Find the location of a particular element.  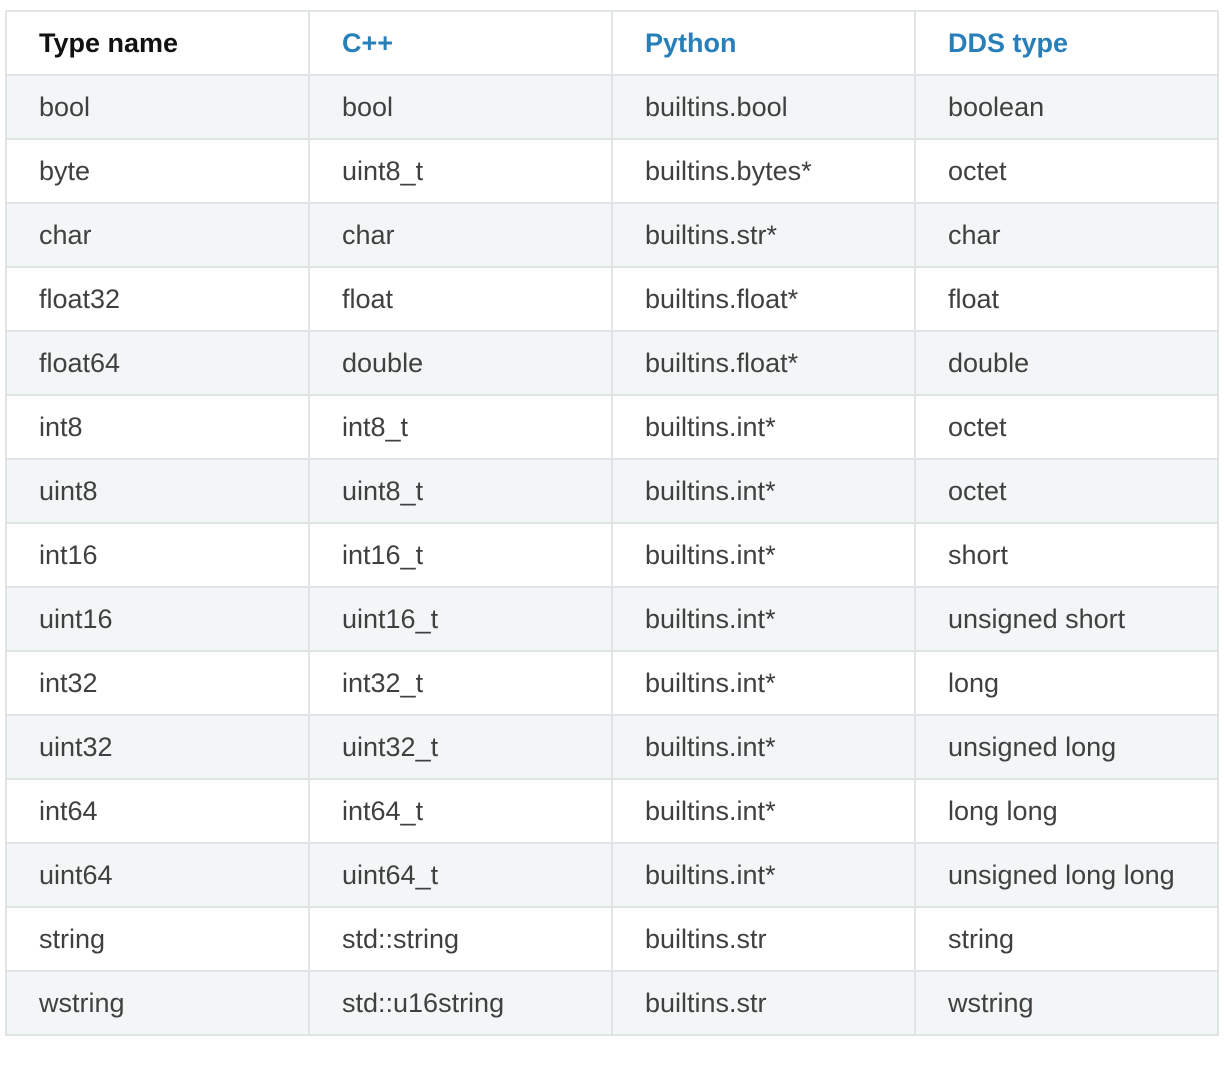

table-row: float64 double builtins.float* double is located at coordinates (612, 363).